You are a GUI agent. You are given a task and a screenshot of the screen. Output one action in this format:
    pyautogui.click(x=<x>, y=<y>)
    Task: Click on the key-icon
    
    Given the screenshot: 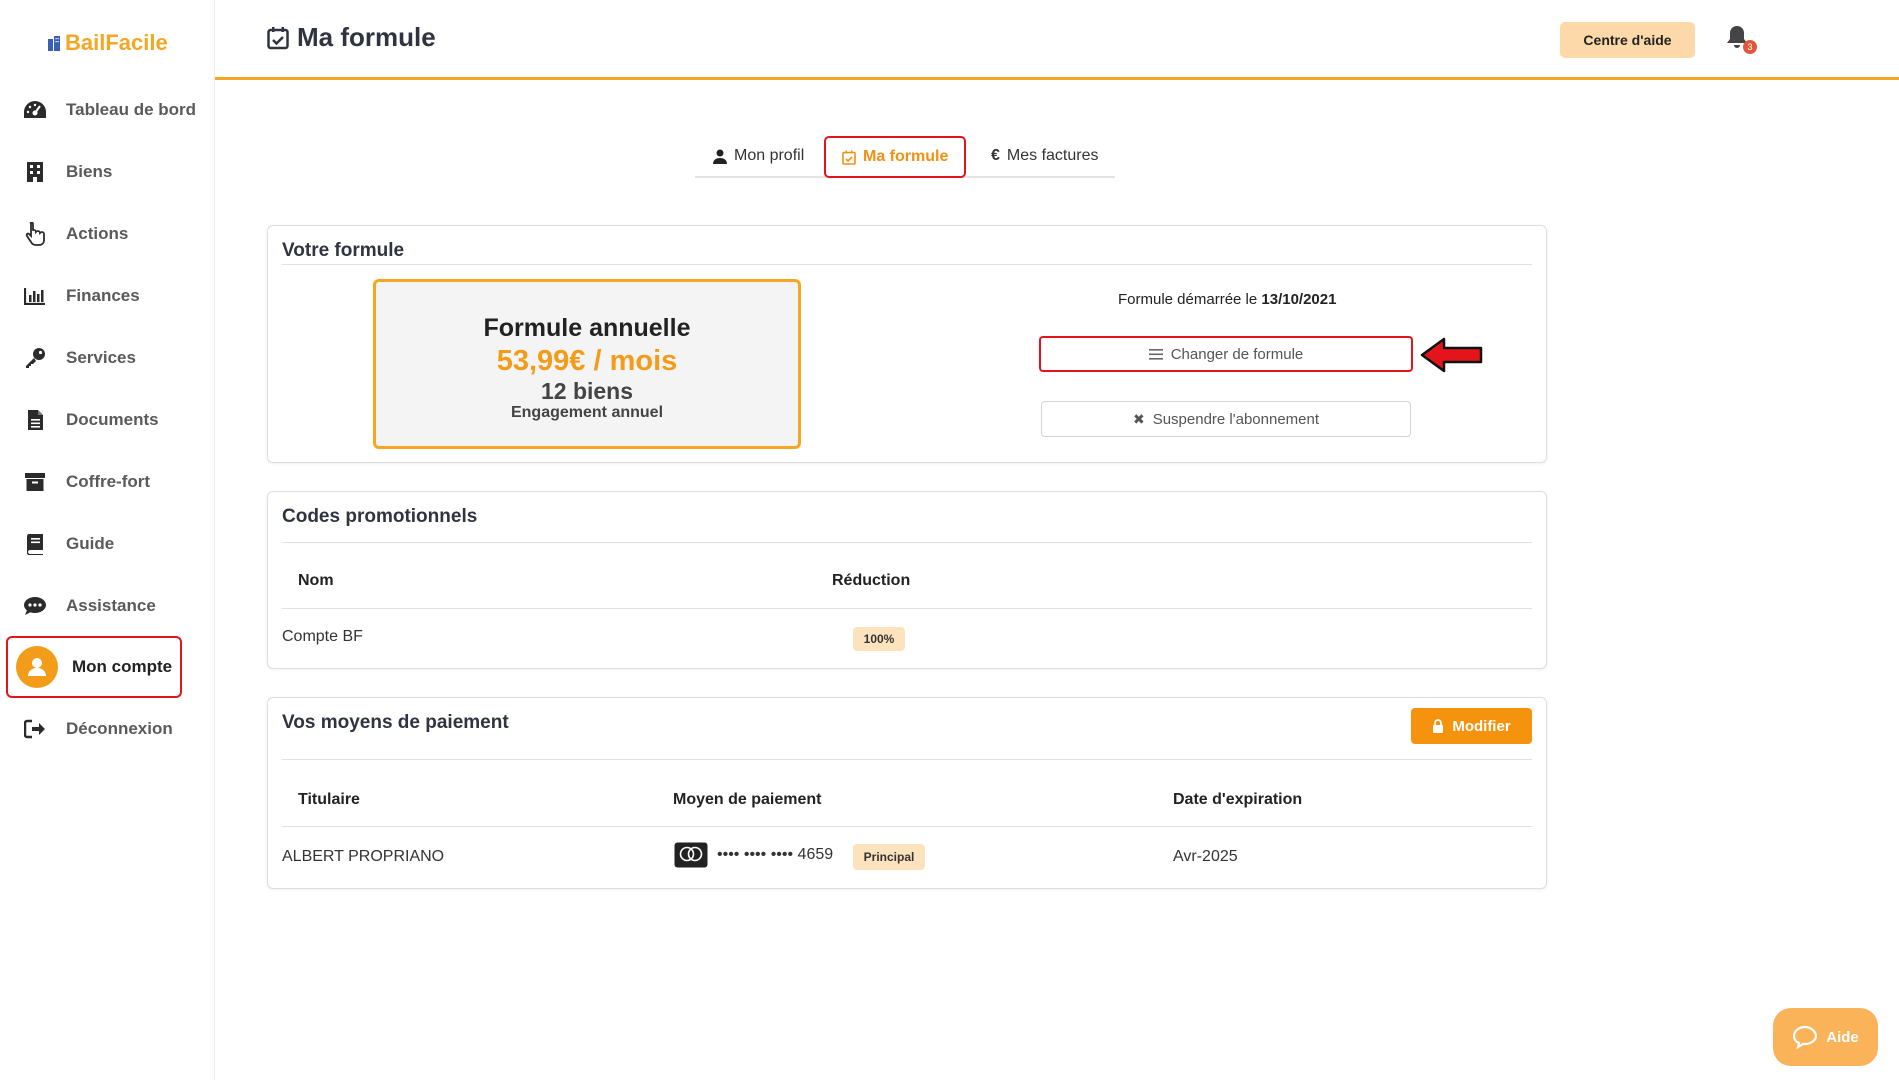 What is the action you would take?
    pyautogui.click(x=35, y=358)
    